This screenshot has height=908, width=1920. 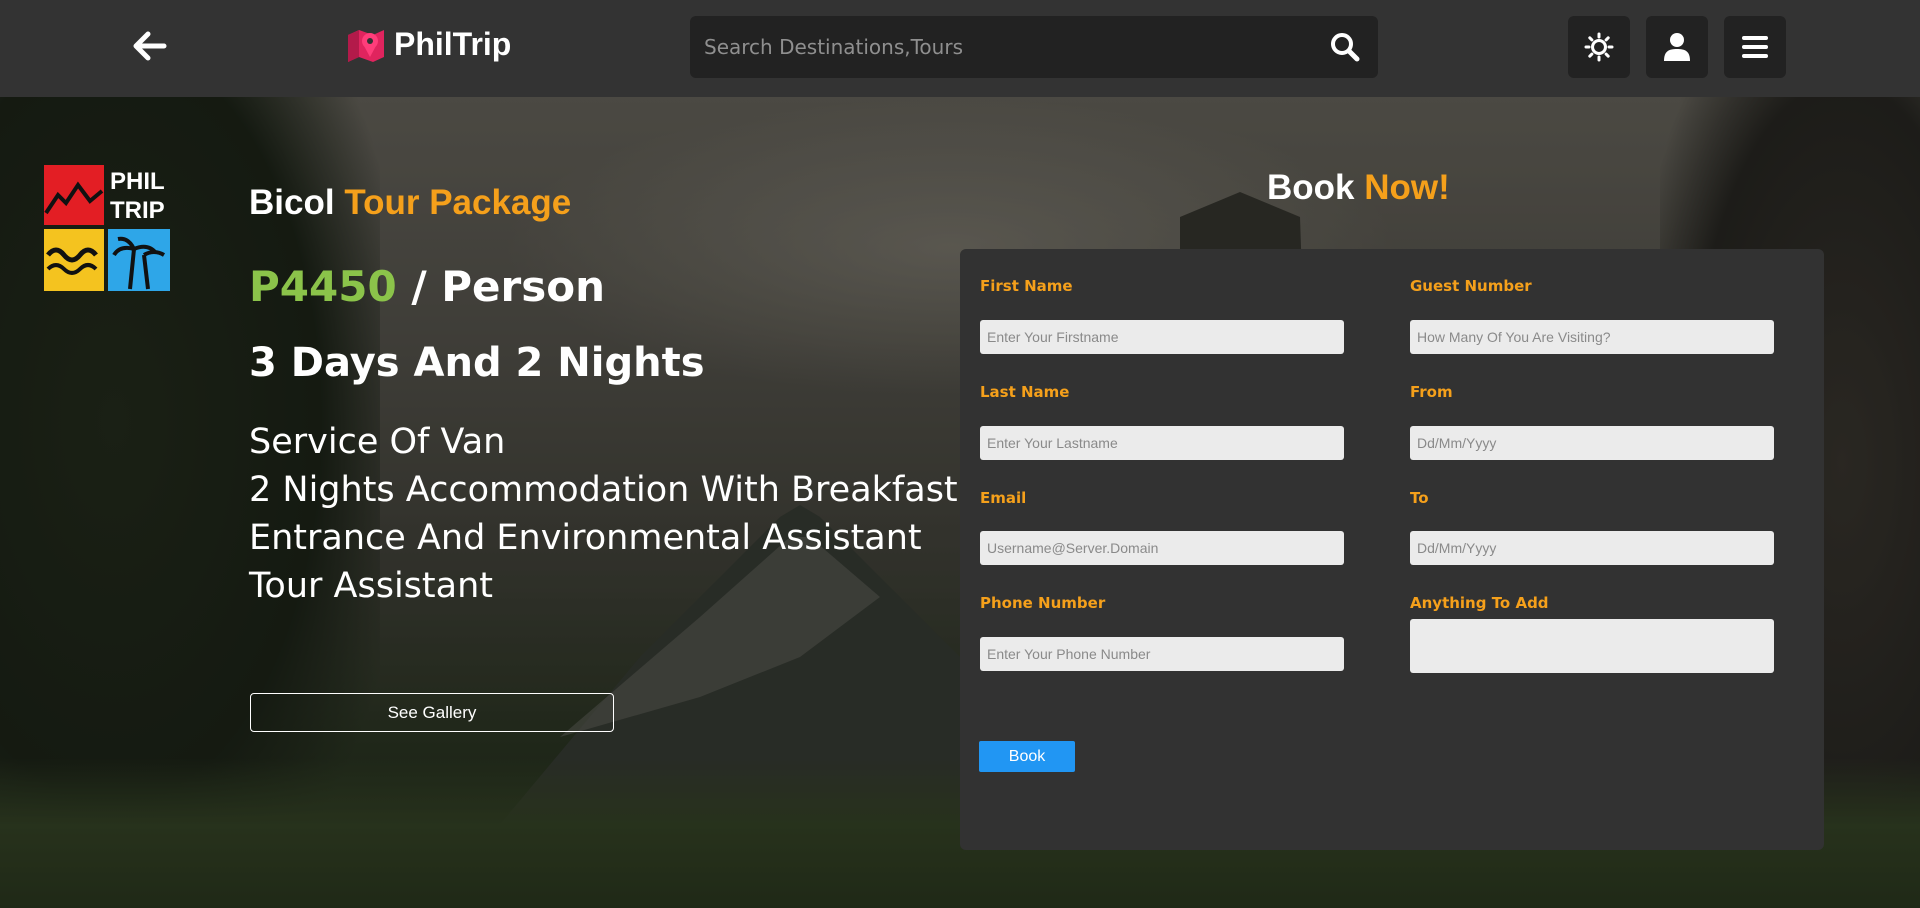 I want to click on brand-logo: PhilTrip, so click(x=428, y=44).